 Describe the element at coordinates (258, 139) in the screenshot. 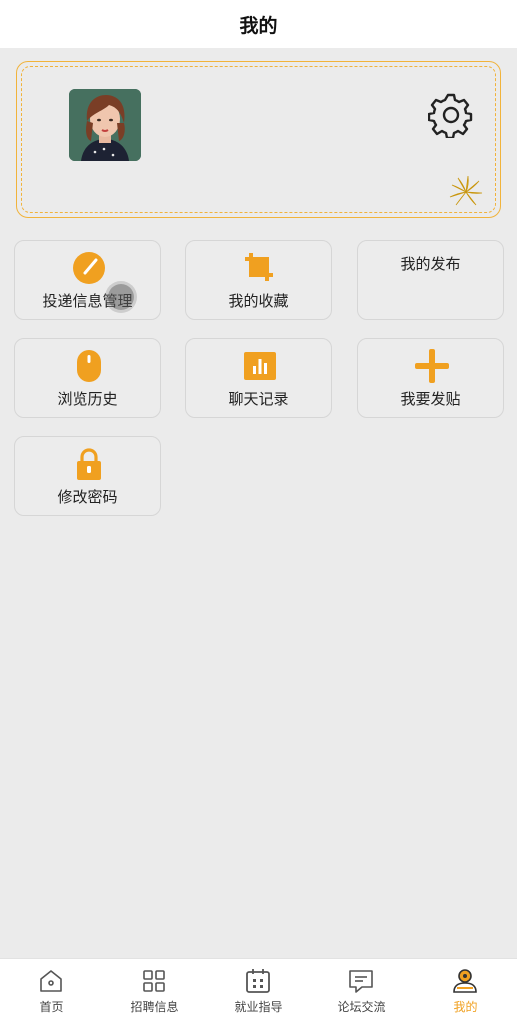

I see `profile-card` at that location.